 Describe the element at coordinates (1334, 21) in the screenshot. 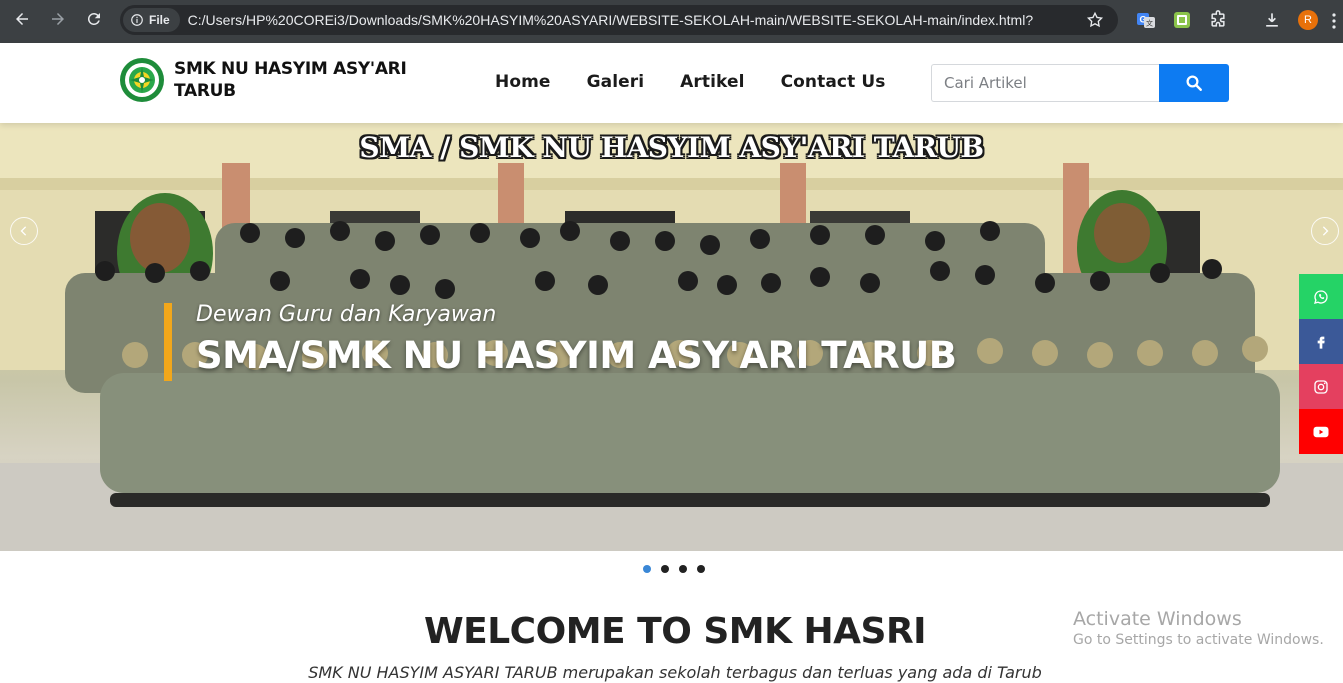

I see `kebab-menu-icon` at that location.